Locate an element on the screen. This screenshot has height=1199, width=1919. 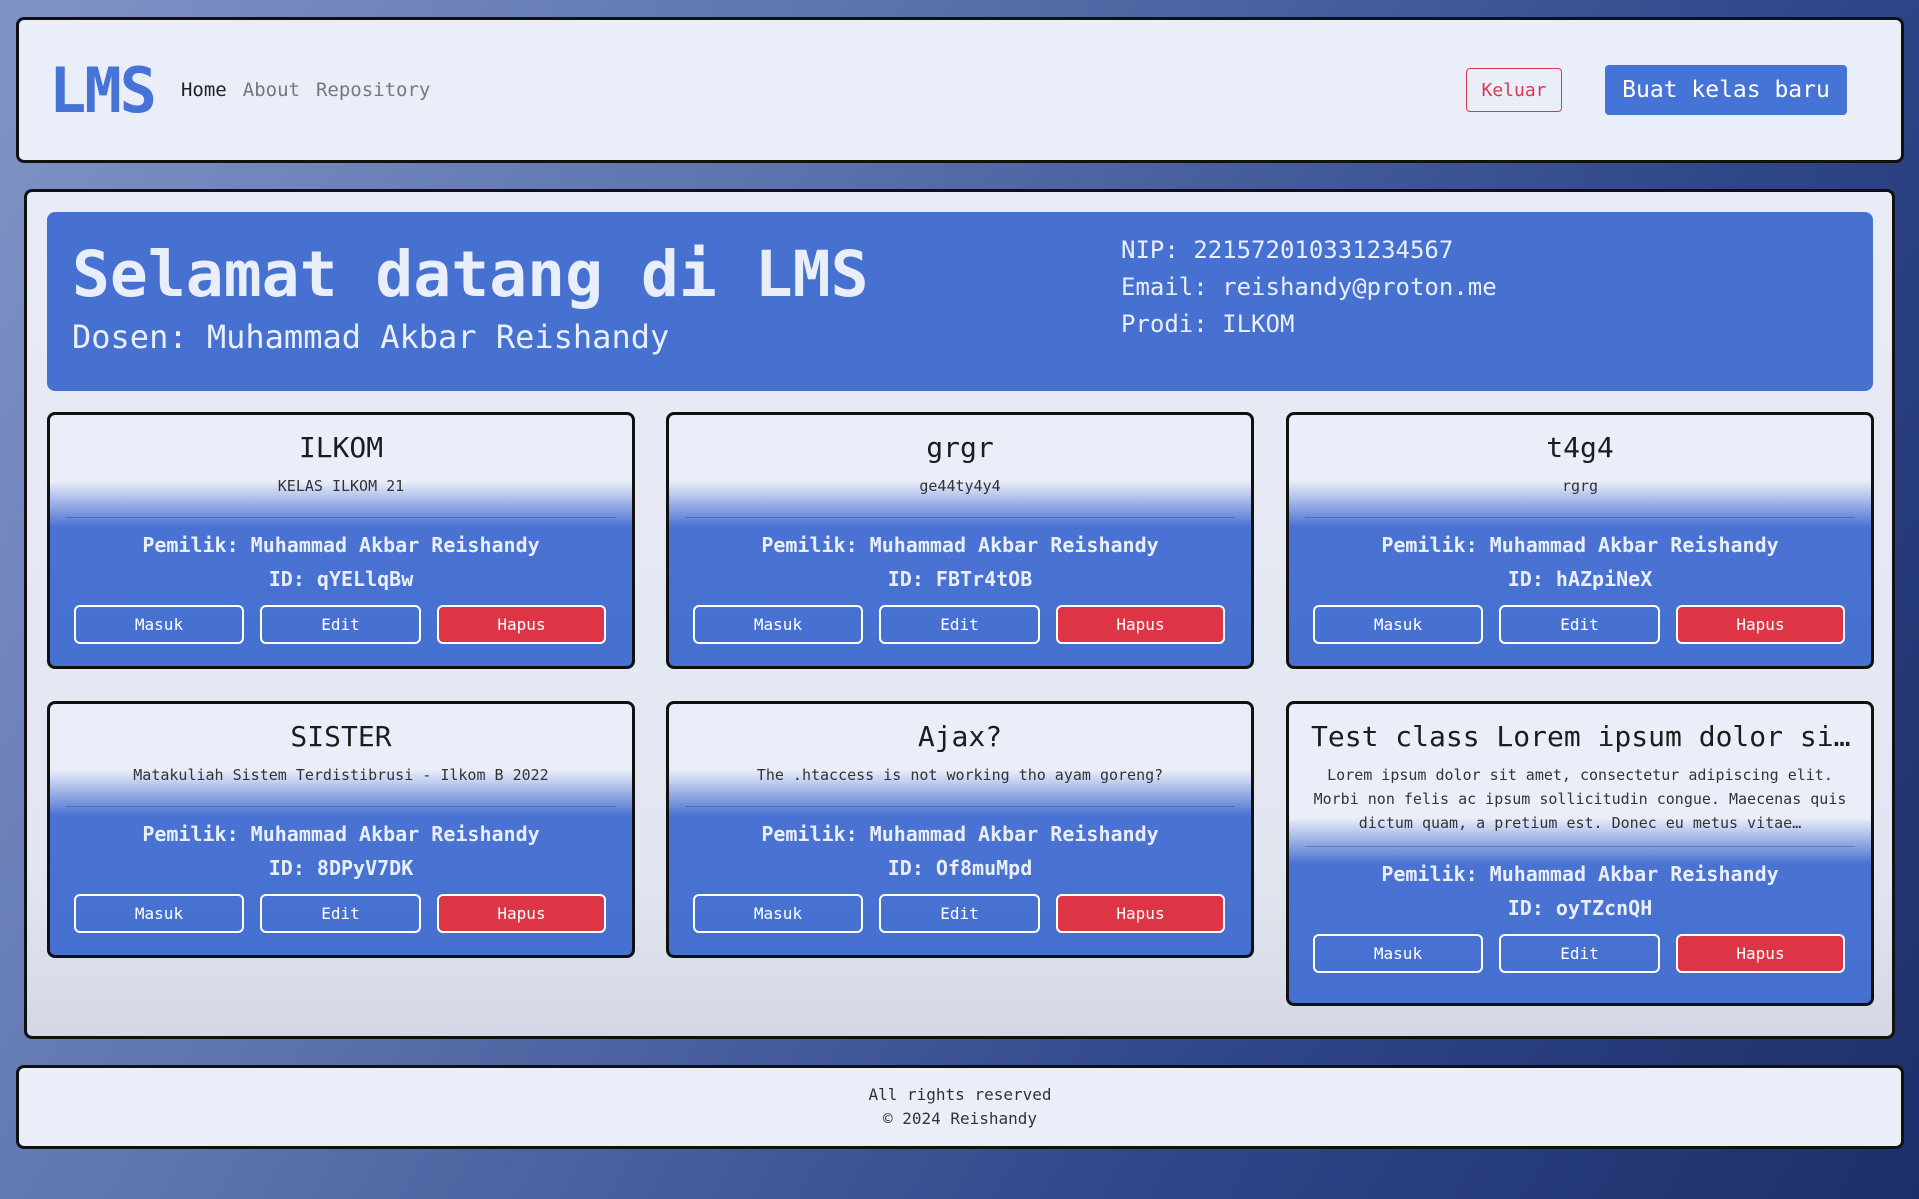
footer-copyright: © 2024 Reishandy is located at coordinates (960, 1118).